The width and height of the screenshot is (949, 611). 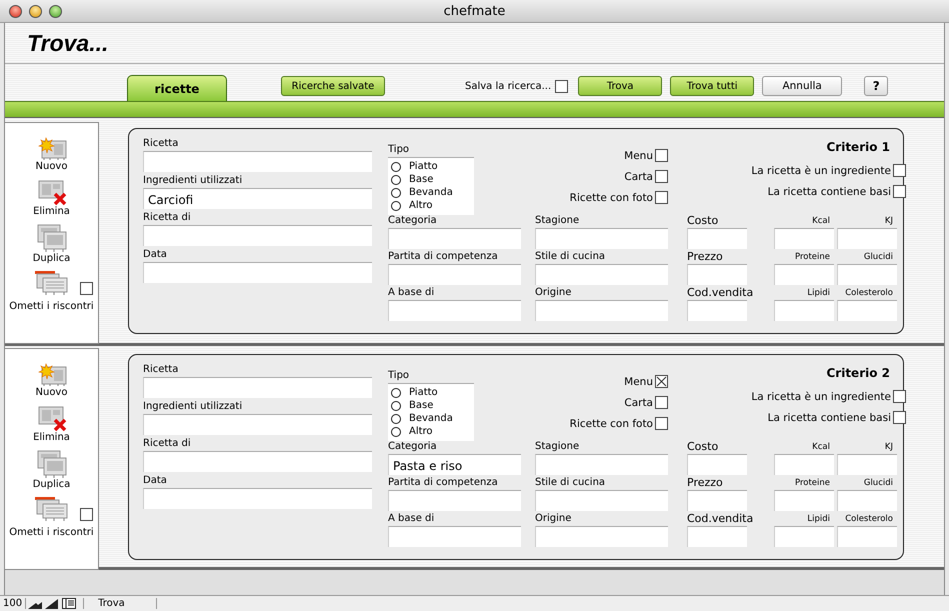 I want to click on radio-label: Bevanda, so click(x=431, y=192).